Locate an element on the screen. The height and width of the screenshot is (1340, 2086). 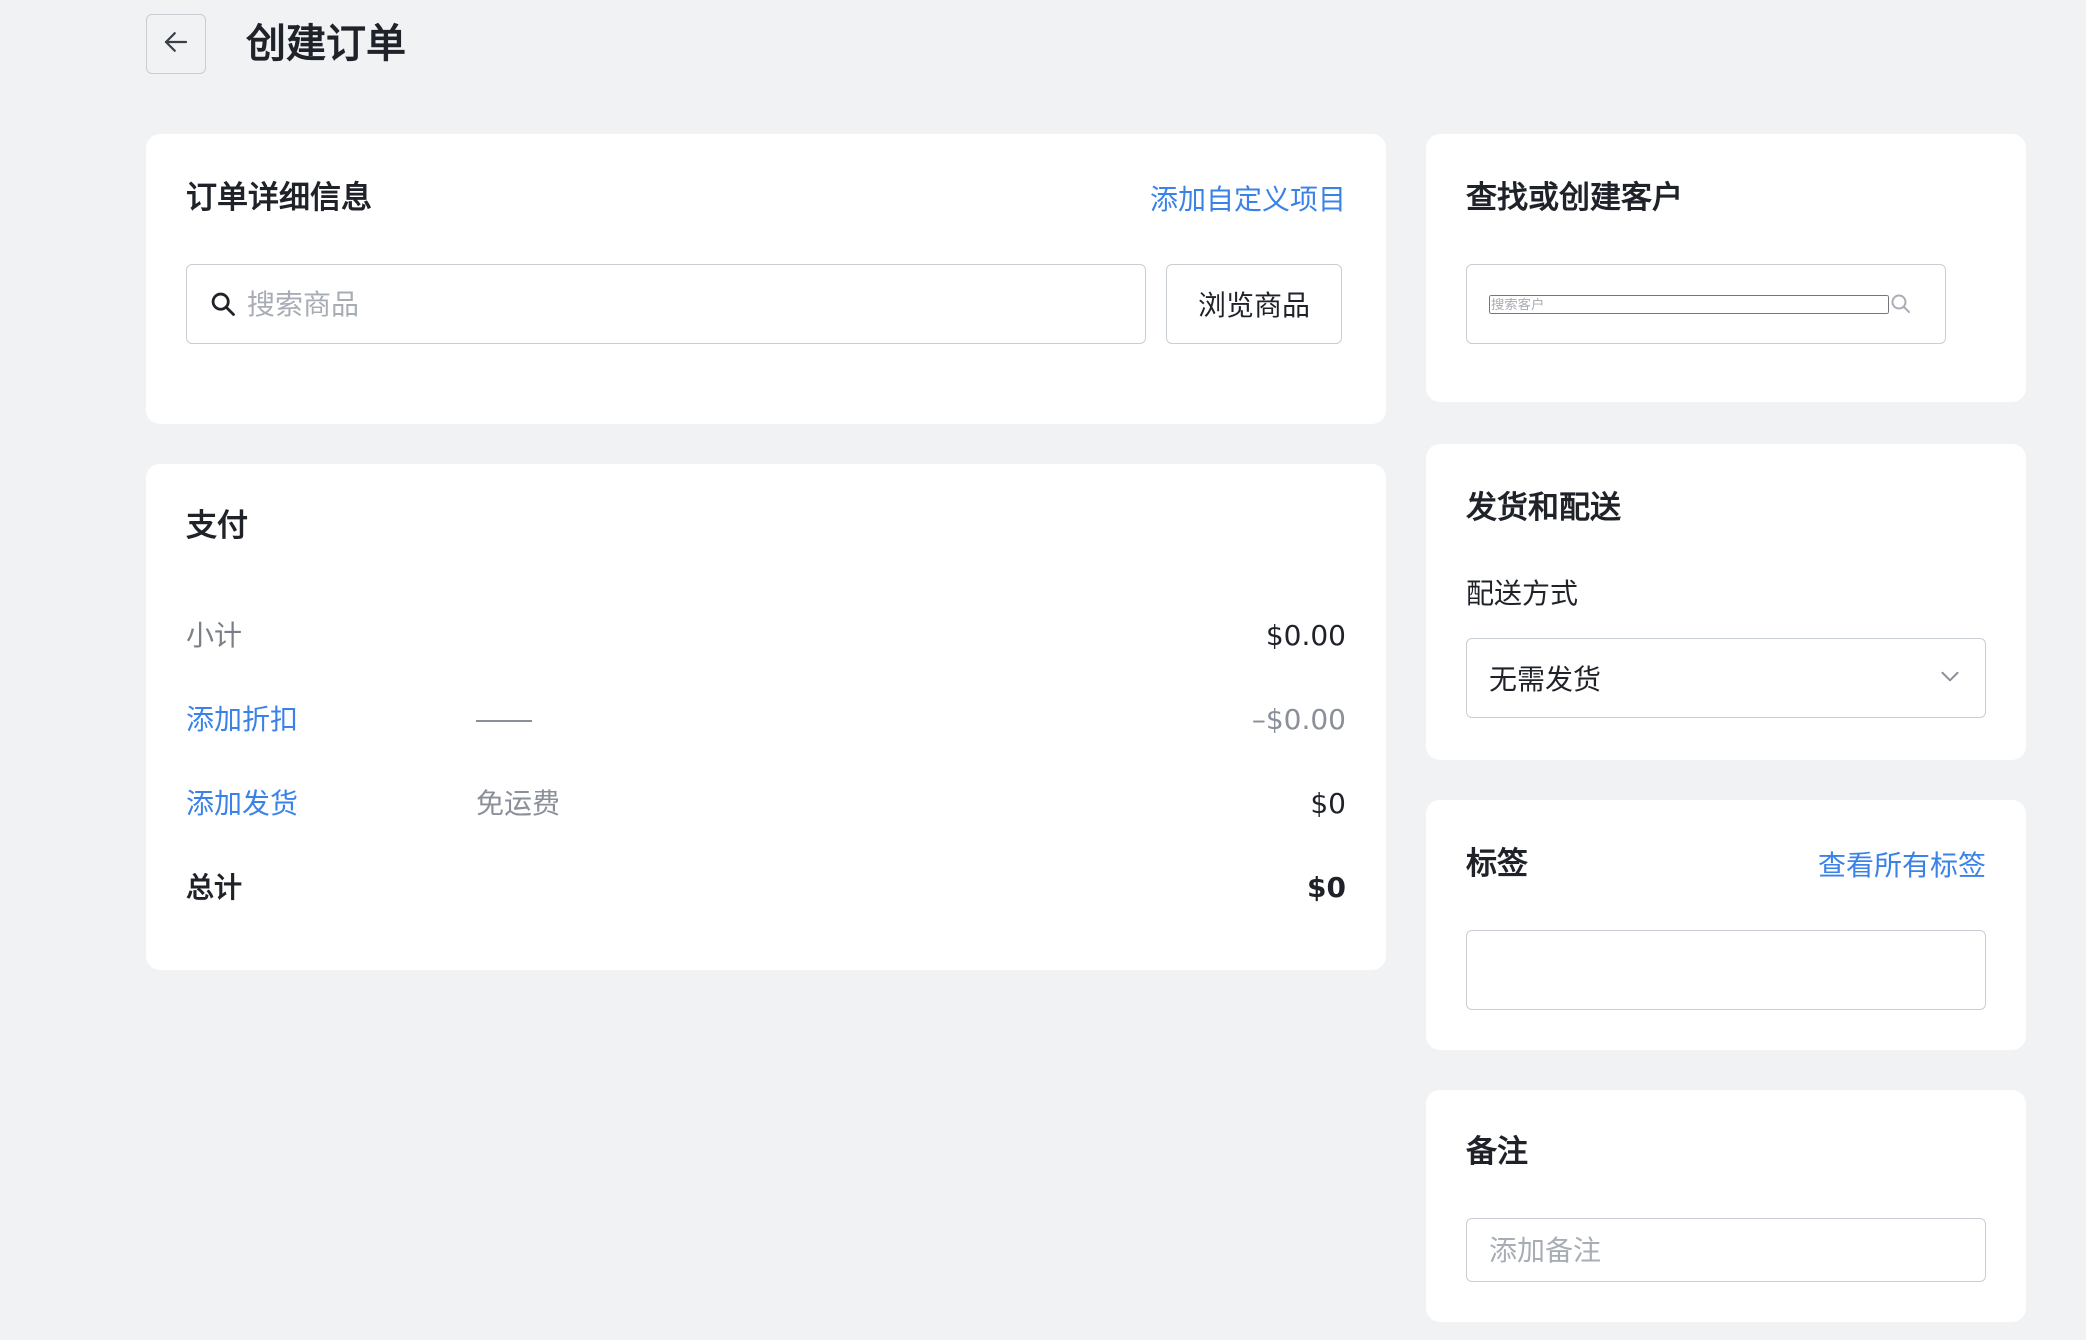
notes-card: 备注 is located at coordinates (1726, 1206).